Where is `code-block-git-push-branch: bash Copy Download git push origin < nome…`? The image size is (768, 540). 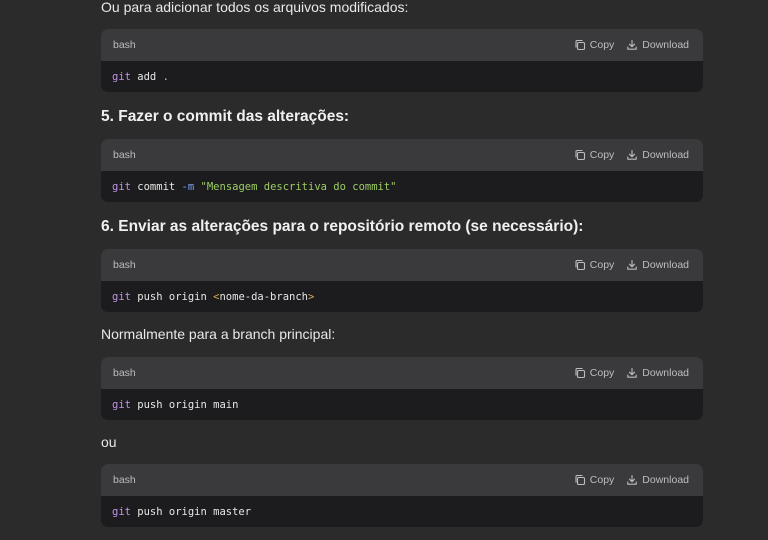 code-block-git-push-branch: bash Copy Download git push origin < nome… is located at coordinates (402, 280).